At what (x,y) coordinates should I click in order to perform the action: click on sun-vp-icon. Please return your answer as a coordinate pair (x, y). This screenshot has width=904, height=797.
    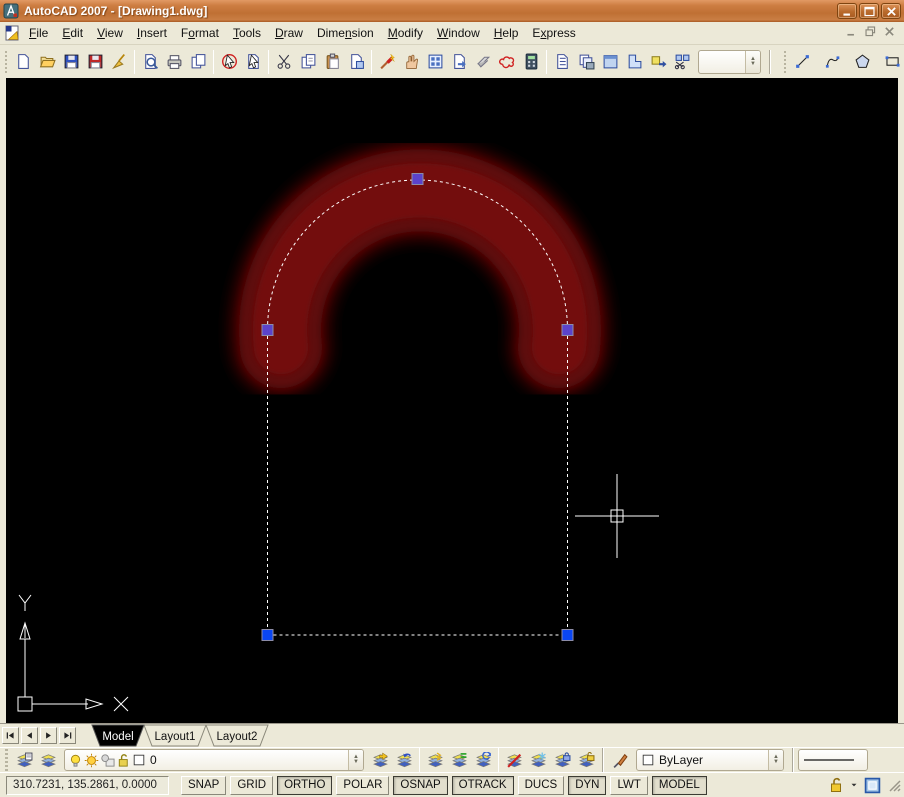
    Looking at the image, I should click on (107, 760).